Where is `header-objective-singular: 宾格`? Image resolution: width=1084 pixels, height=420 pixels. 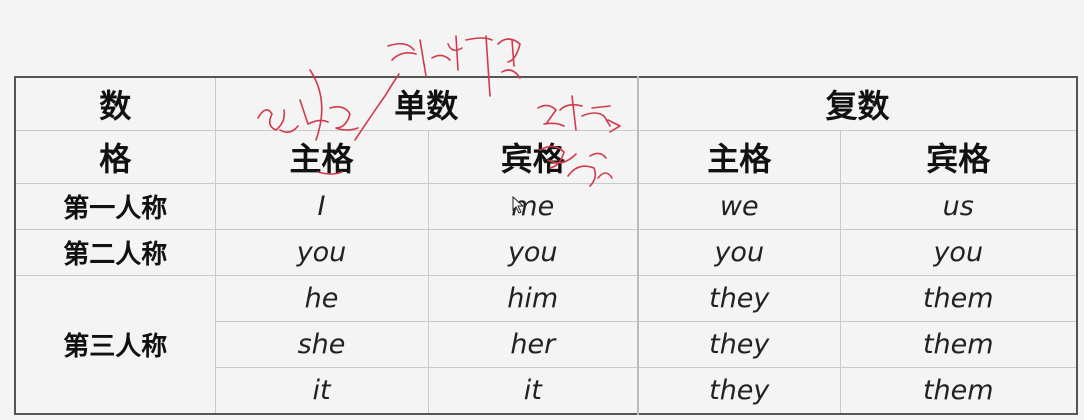
header-objective-singular: 宾格 is located at coordinates (533, 157).